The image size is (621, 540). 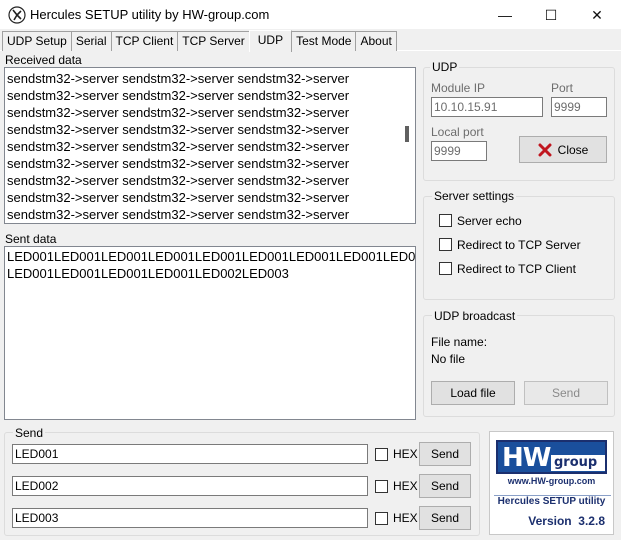 What do you see at coordinates (376, 41) in the screenshot?
I see `tab-about: About` at bounding box center [376, 41].